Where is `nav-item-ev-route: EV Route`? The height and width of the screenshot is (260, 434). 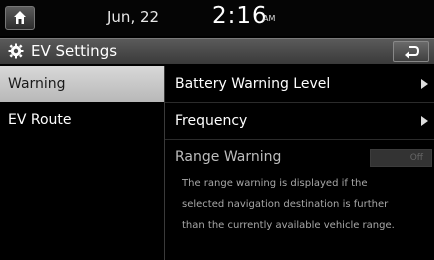
nav-item-ev-route: EV Route is located at coordinates (81, 120).